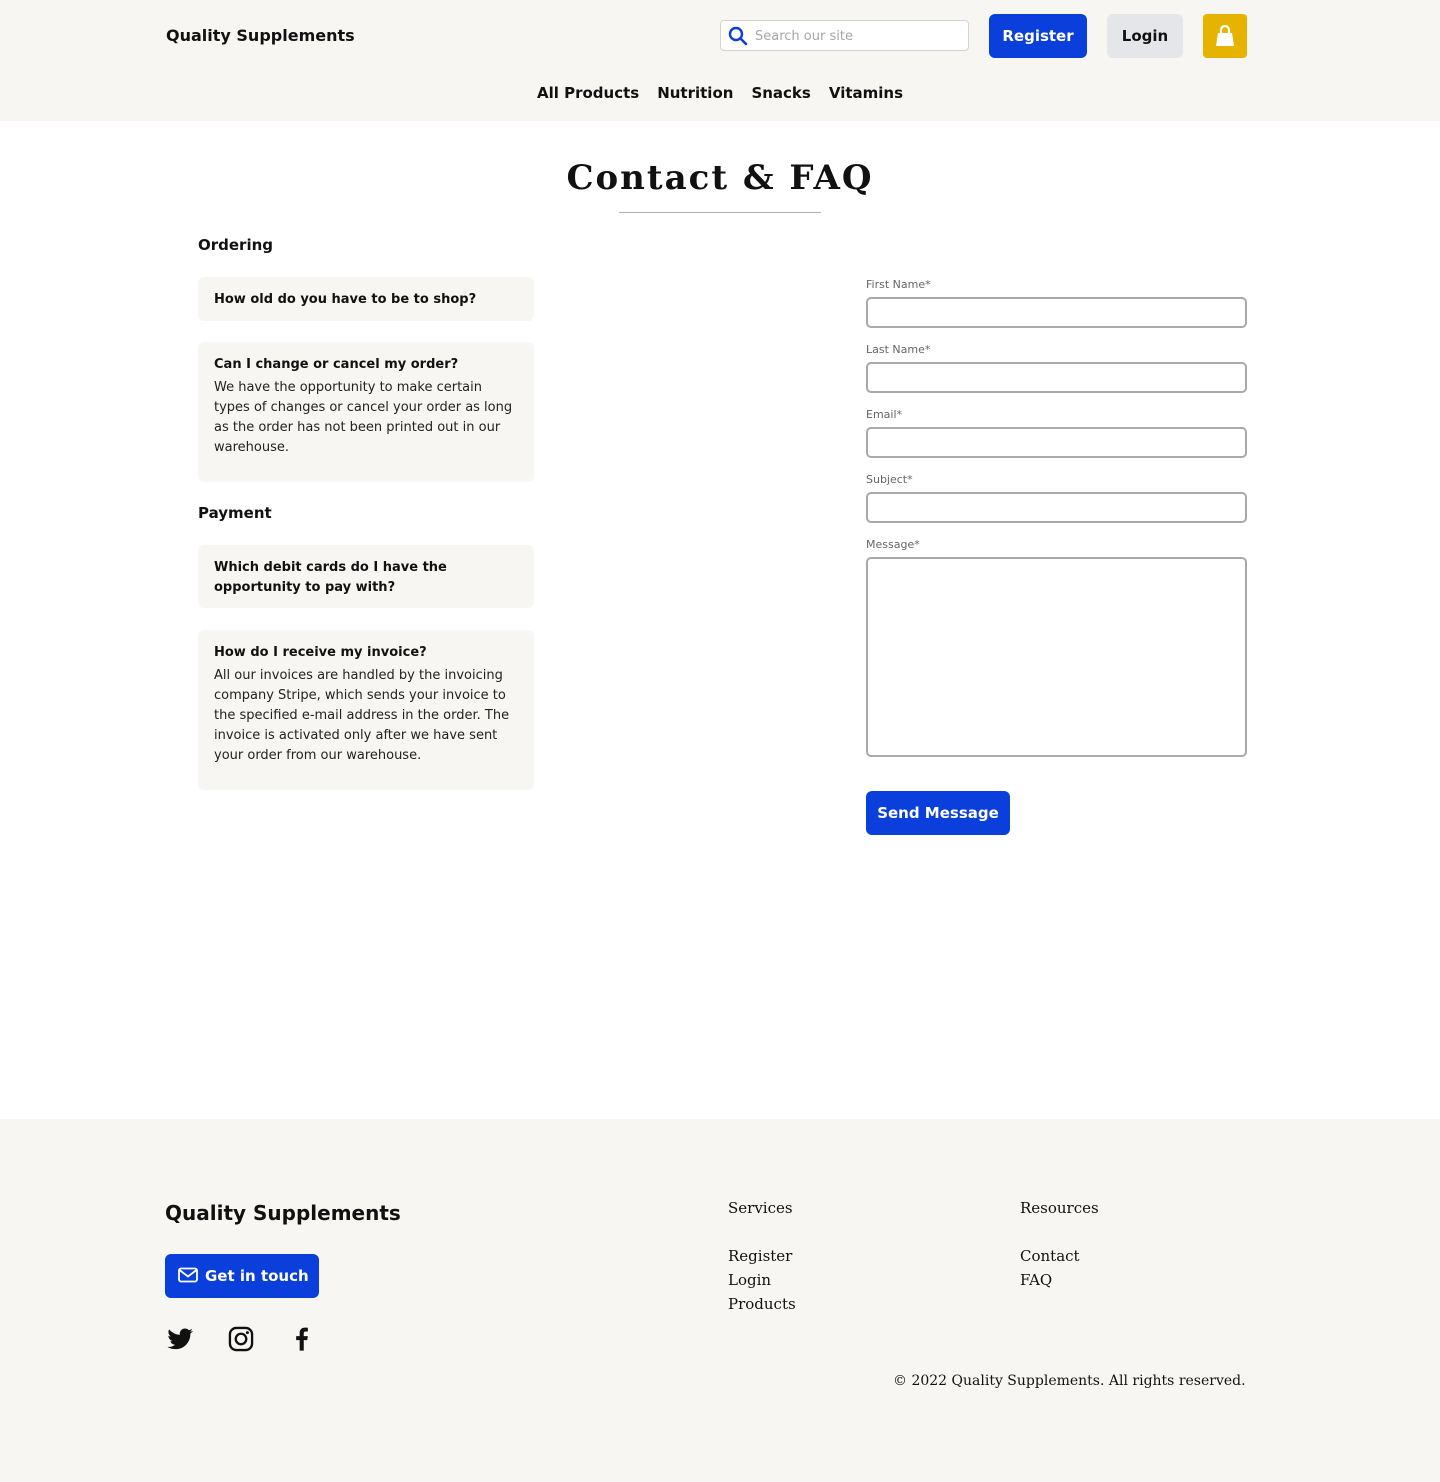 The width and height of the screenshot is (1440, 1482). I want to click on shopping-bag-icon, so click(1225, 35).